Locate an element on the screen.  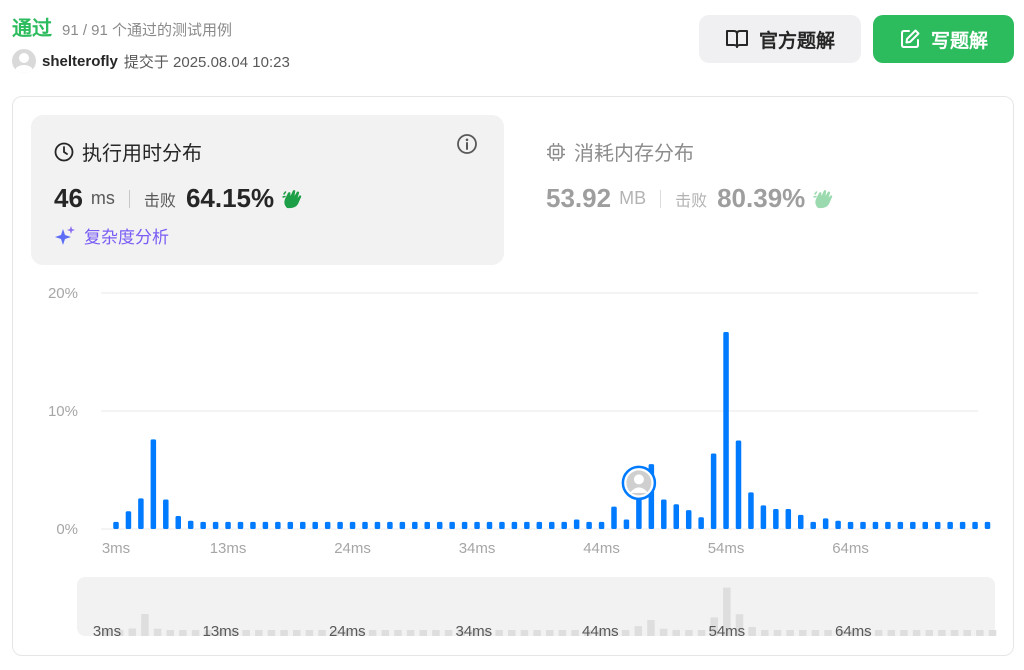
y-axis: 0% 10% 20% is located at coordinates (63, 411).